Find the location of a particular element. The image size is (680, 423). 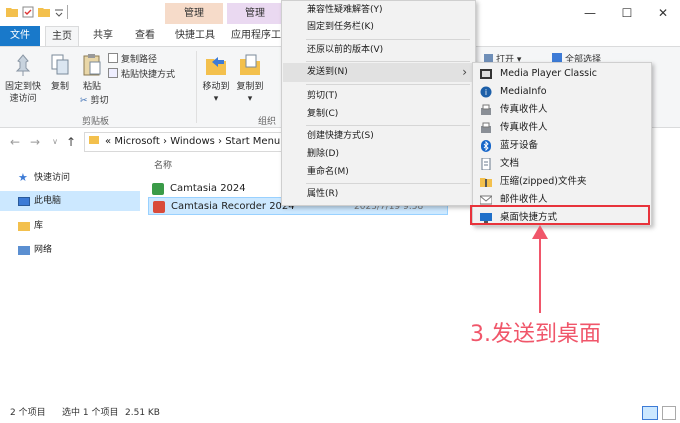

sendto-label: 蓝牙设备 is located at coordinates (519, 145).